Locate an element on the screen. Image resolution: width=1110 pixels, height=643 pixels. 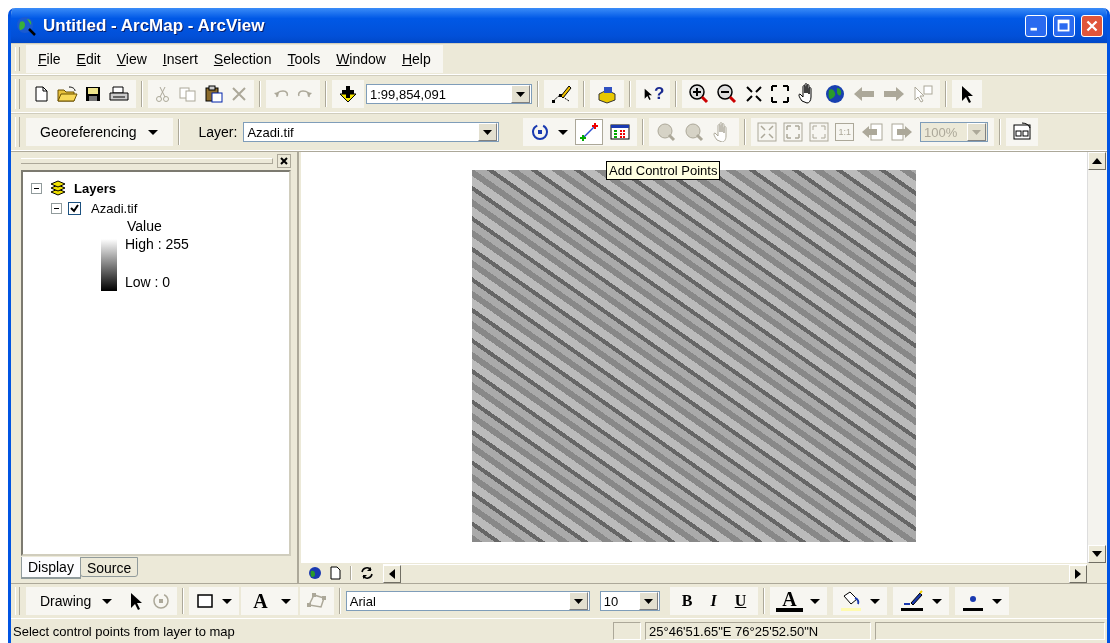
clipboard-icon is located at coordinates (214, 94).